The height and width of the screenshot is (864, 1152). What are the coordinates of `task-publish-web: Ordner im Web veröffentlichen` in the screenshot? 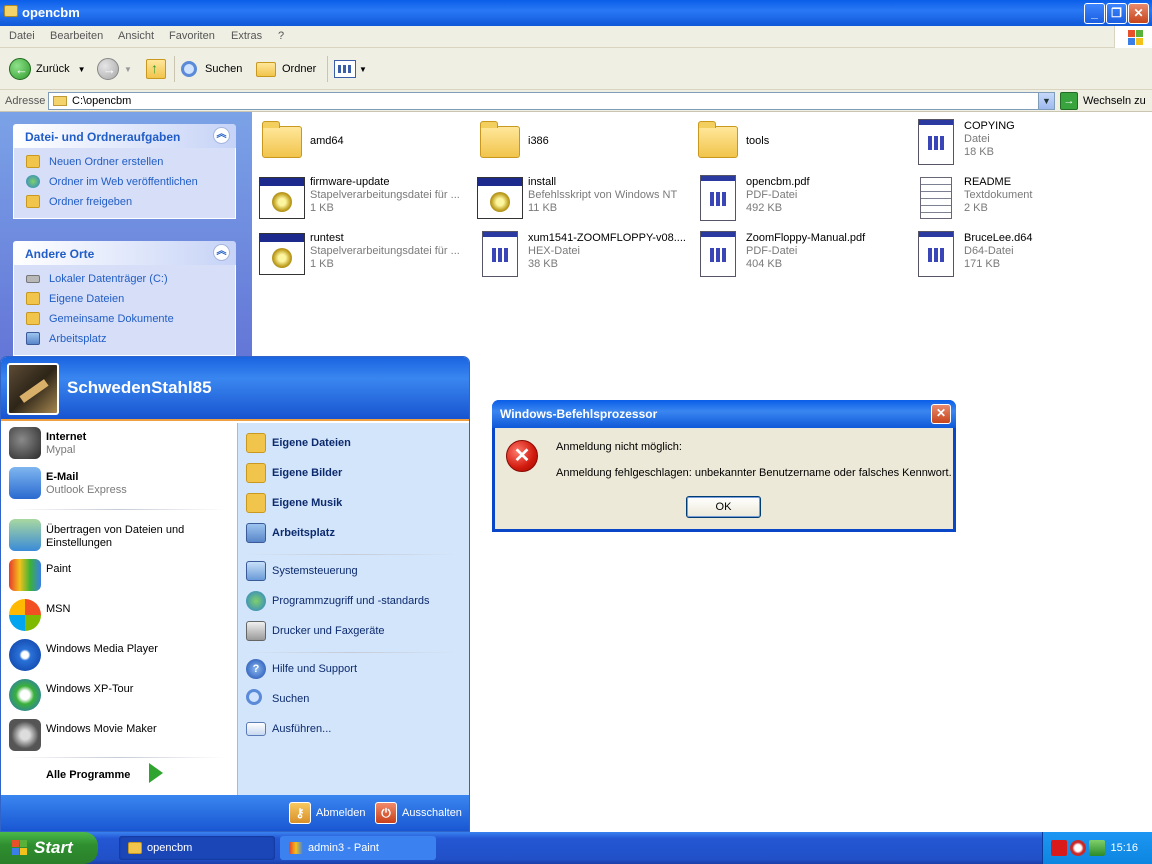 It's located at (124, 182).